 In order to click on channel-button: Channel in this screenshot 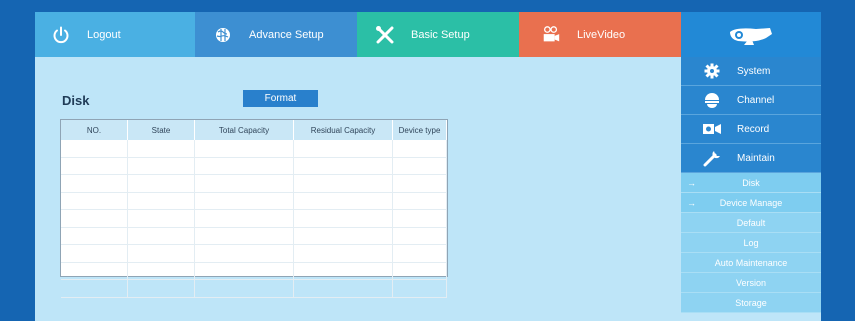, I will do `click(751, 100)`.